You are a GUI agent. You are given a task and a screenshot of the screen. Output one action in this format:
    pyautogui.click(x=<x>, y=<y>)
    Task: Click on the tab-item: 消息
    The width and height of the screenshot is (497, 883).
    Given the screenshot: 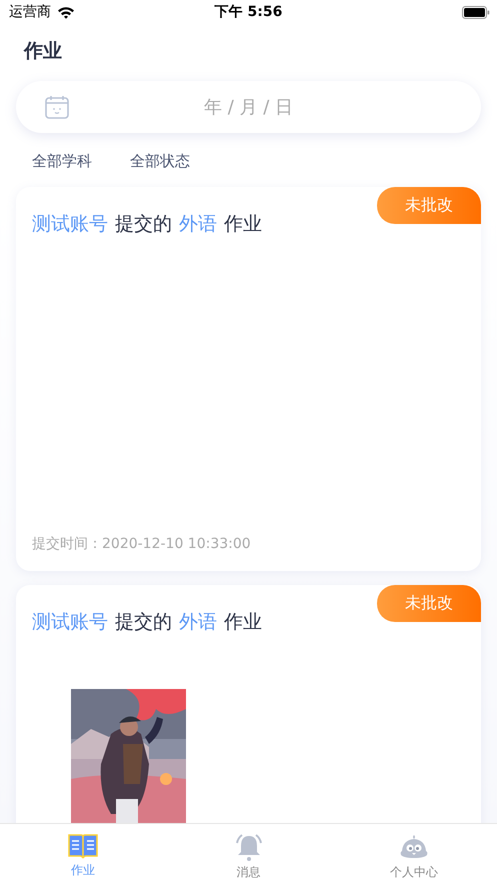 What is the action you would take?
    pyautogui.click(x=249, y=853)
    